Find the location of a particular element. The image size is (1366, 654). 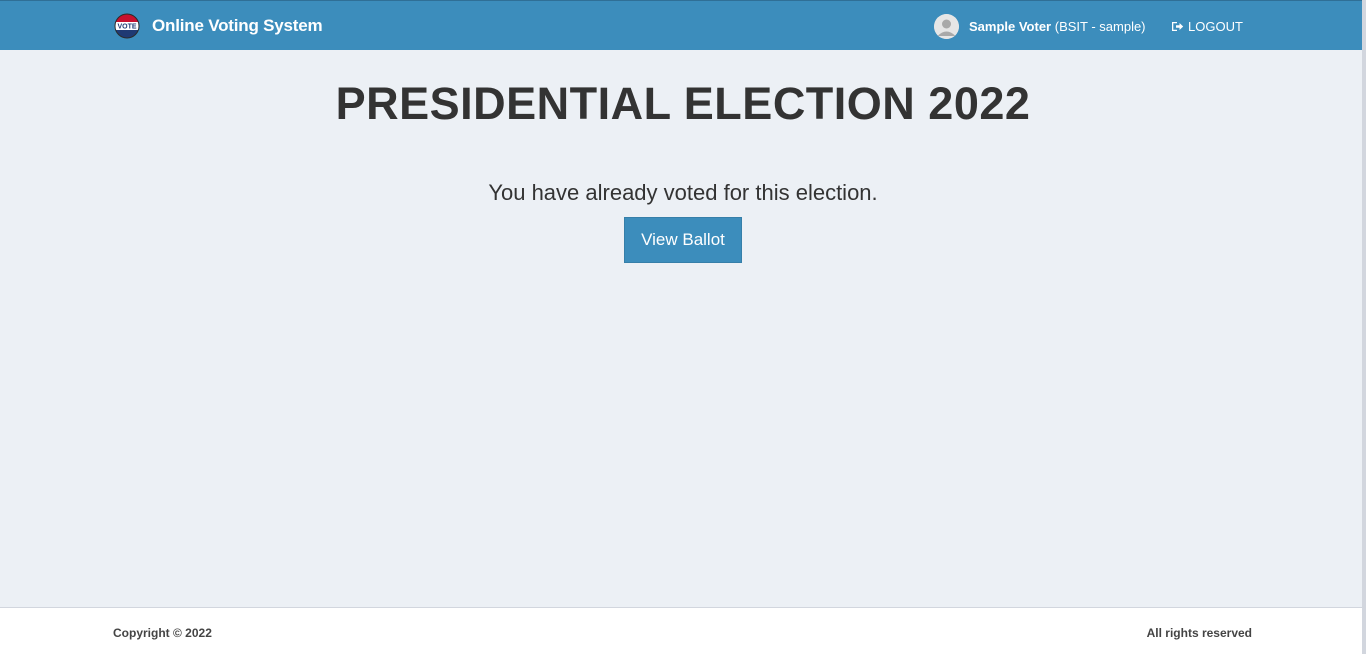

vote-badge-icon: VOTE is located at coordinates (127, 26).